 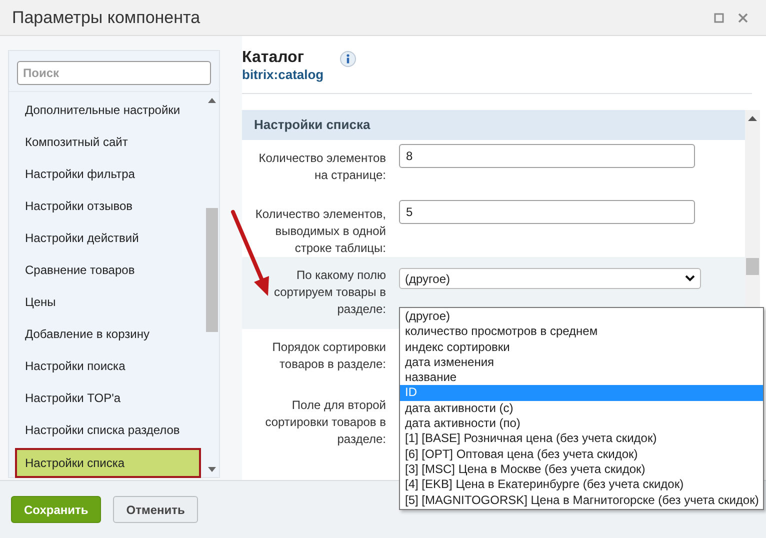 What do you see at coordinates (110, 110) in the screenshot?
I see `sidebar-item: Дополнительные настройки` at bounding box center [110, 110].